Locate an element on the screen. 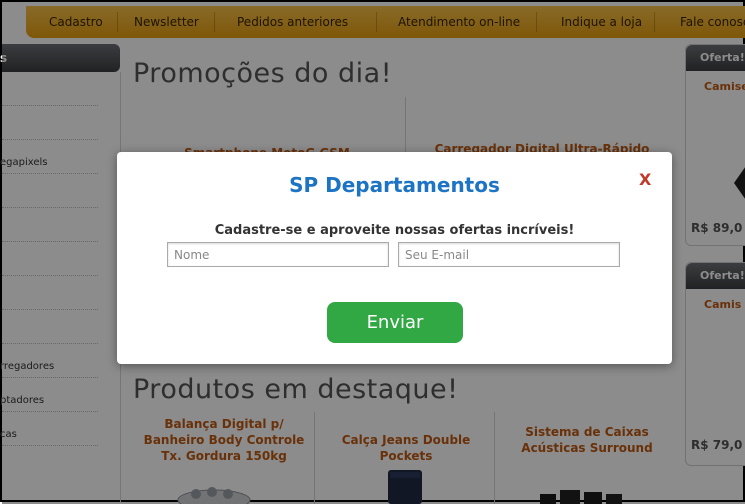 The width and height of the screenshot is (745, 504). name-input is located at coordinates (278, 254).